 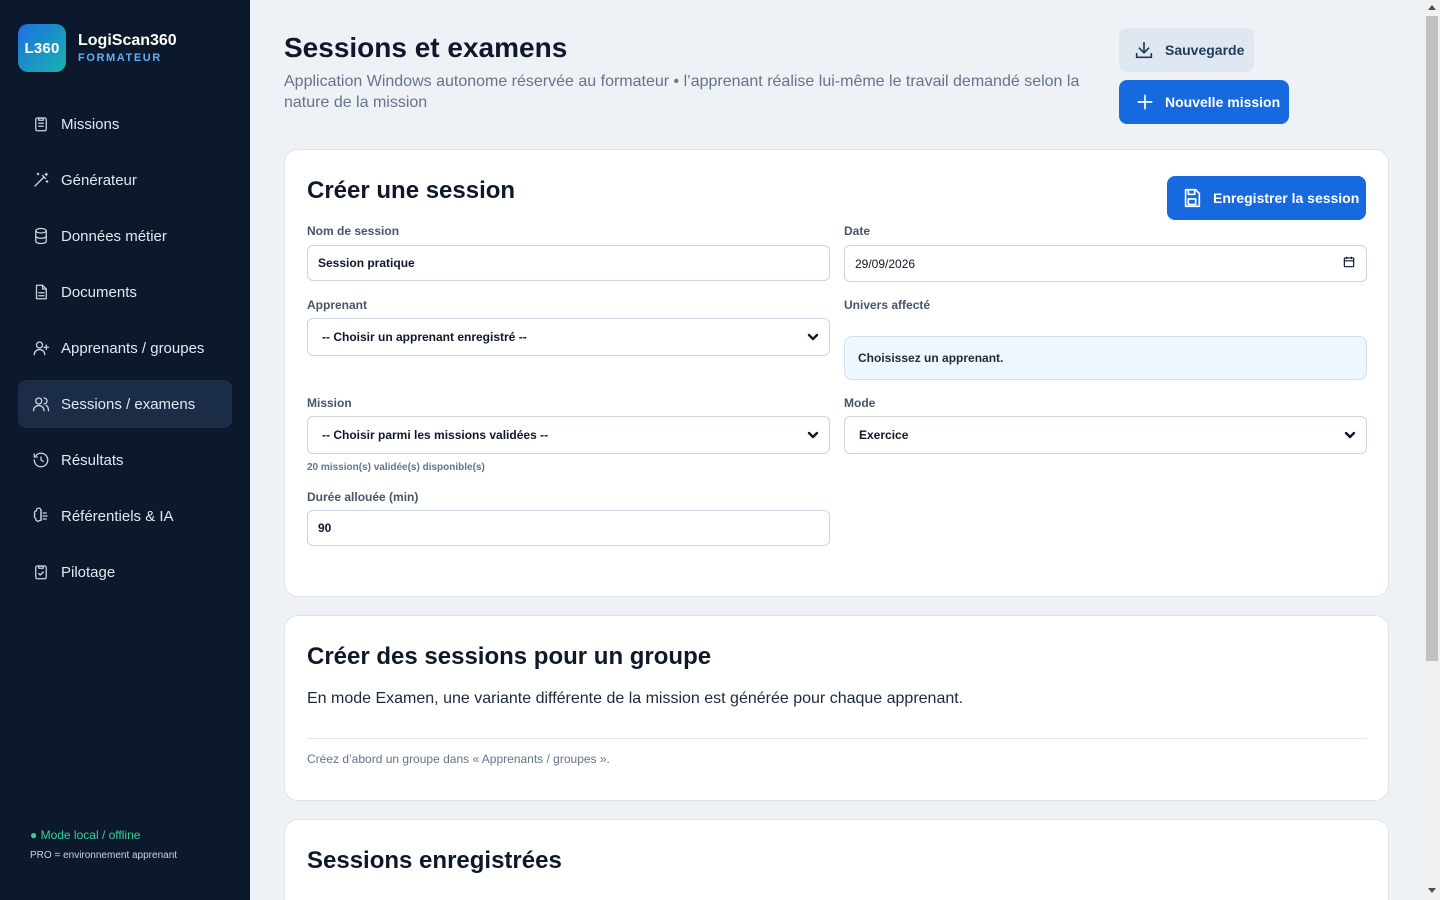 What do you see at coordinates (117, 516) in the screenshot?
I see `sidebar-item-label: Référentiels & IA` at bounding box center [117, 516].